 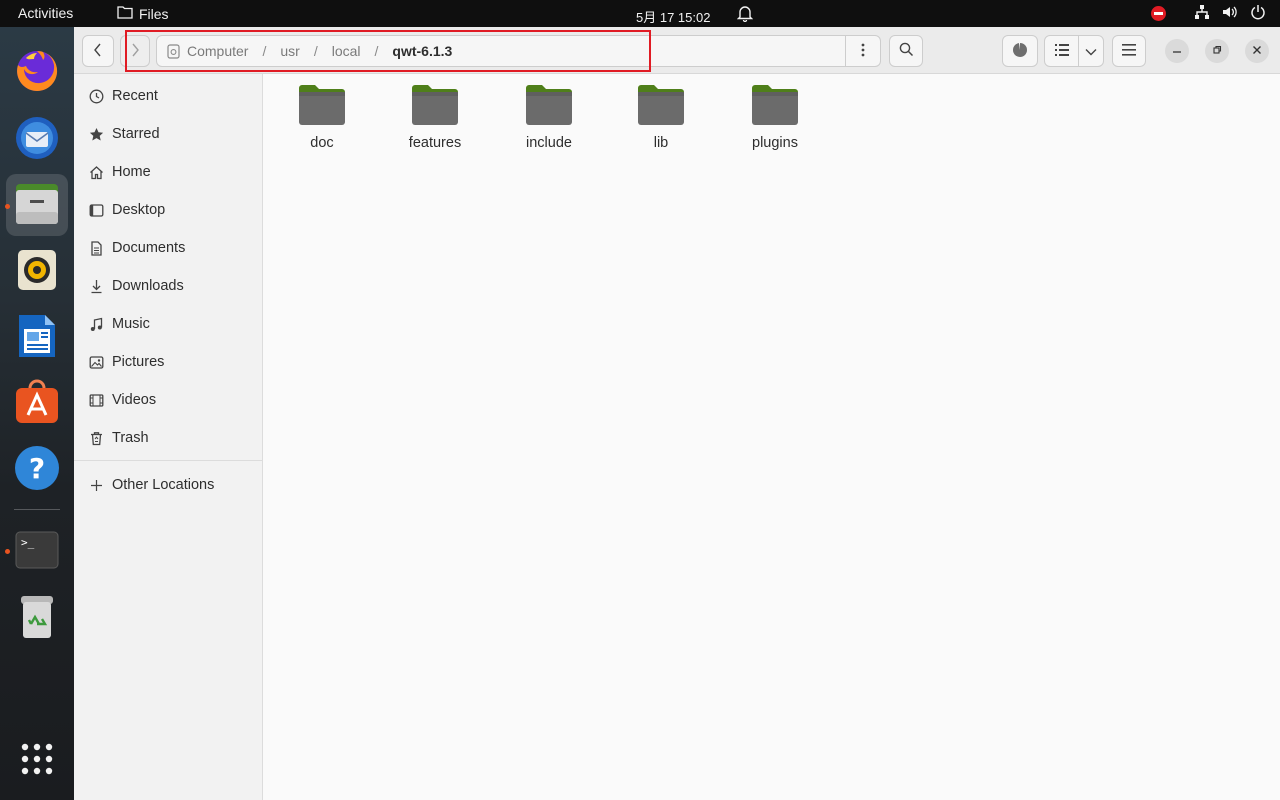 What do you see at coordinates (168, 96) in the screenshot?
I see `sidebar-item-recent: Recent` at bounding box center [168, 96].